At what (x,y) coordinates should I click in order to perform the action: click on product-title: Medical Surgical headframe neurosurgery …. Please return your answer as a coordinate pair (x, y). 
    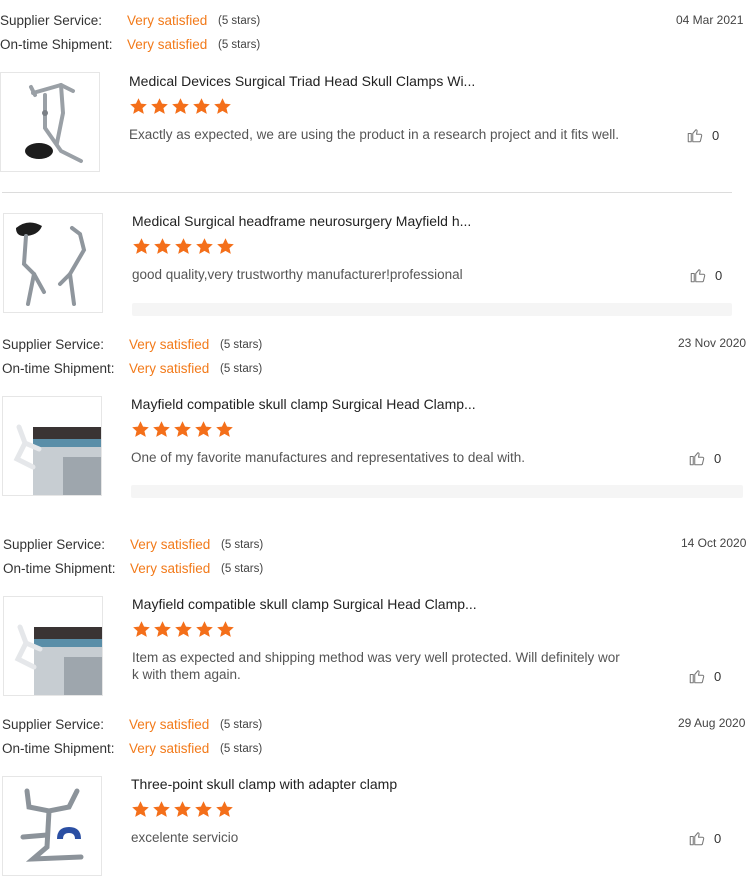
    Looking at the image, I should click on (301, 221).